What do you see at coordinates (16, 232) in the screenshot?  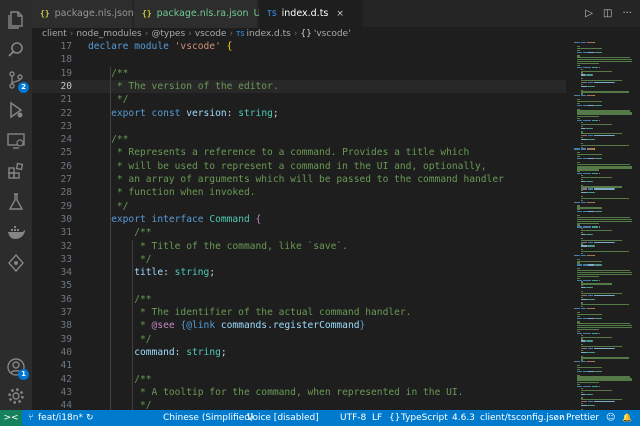 I see `docker-icon` at bounding box center [16, 232].